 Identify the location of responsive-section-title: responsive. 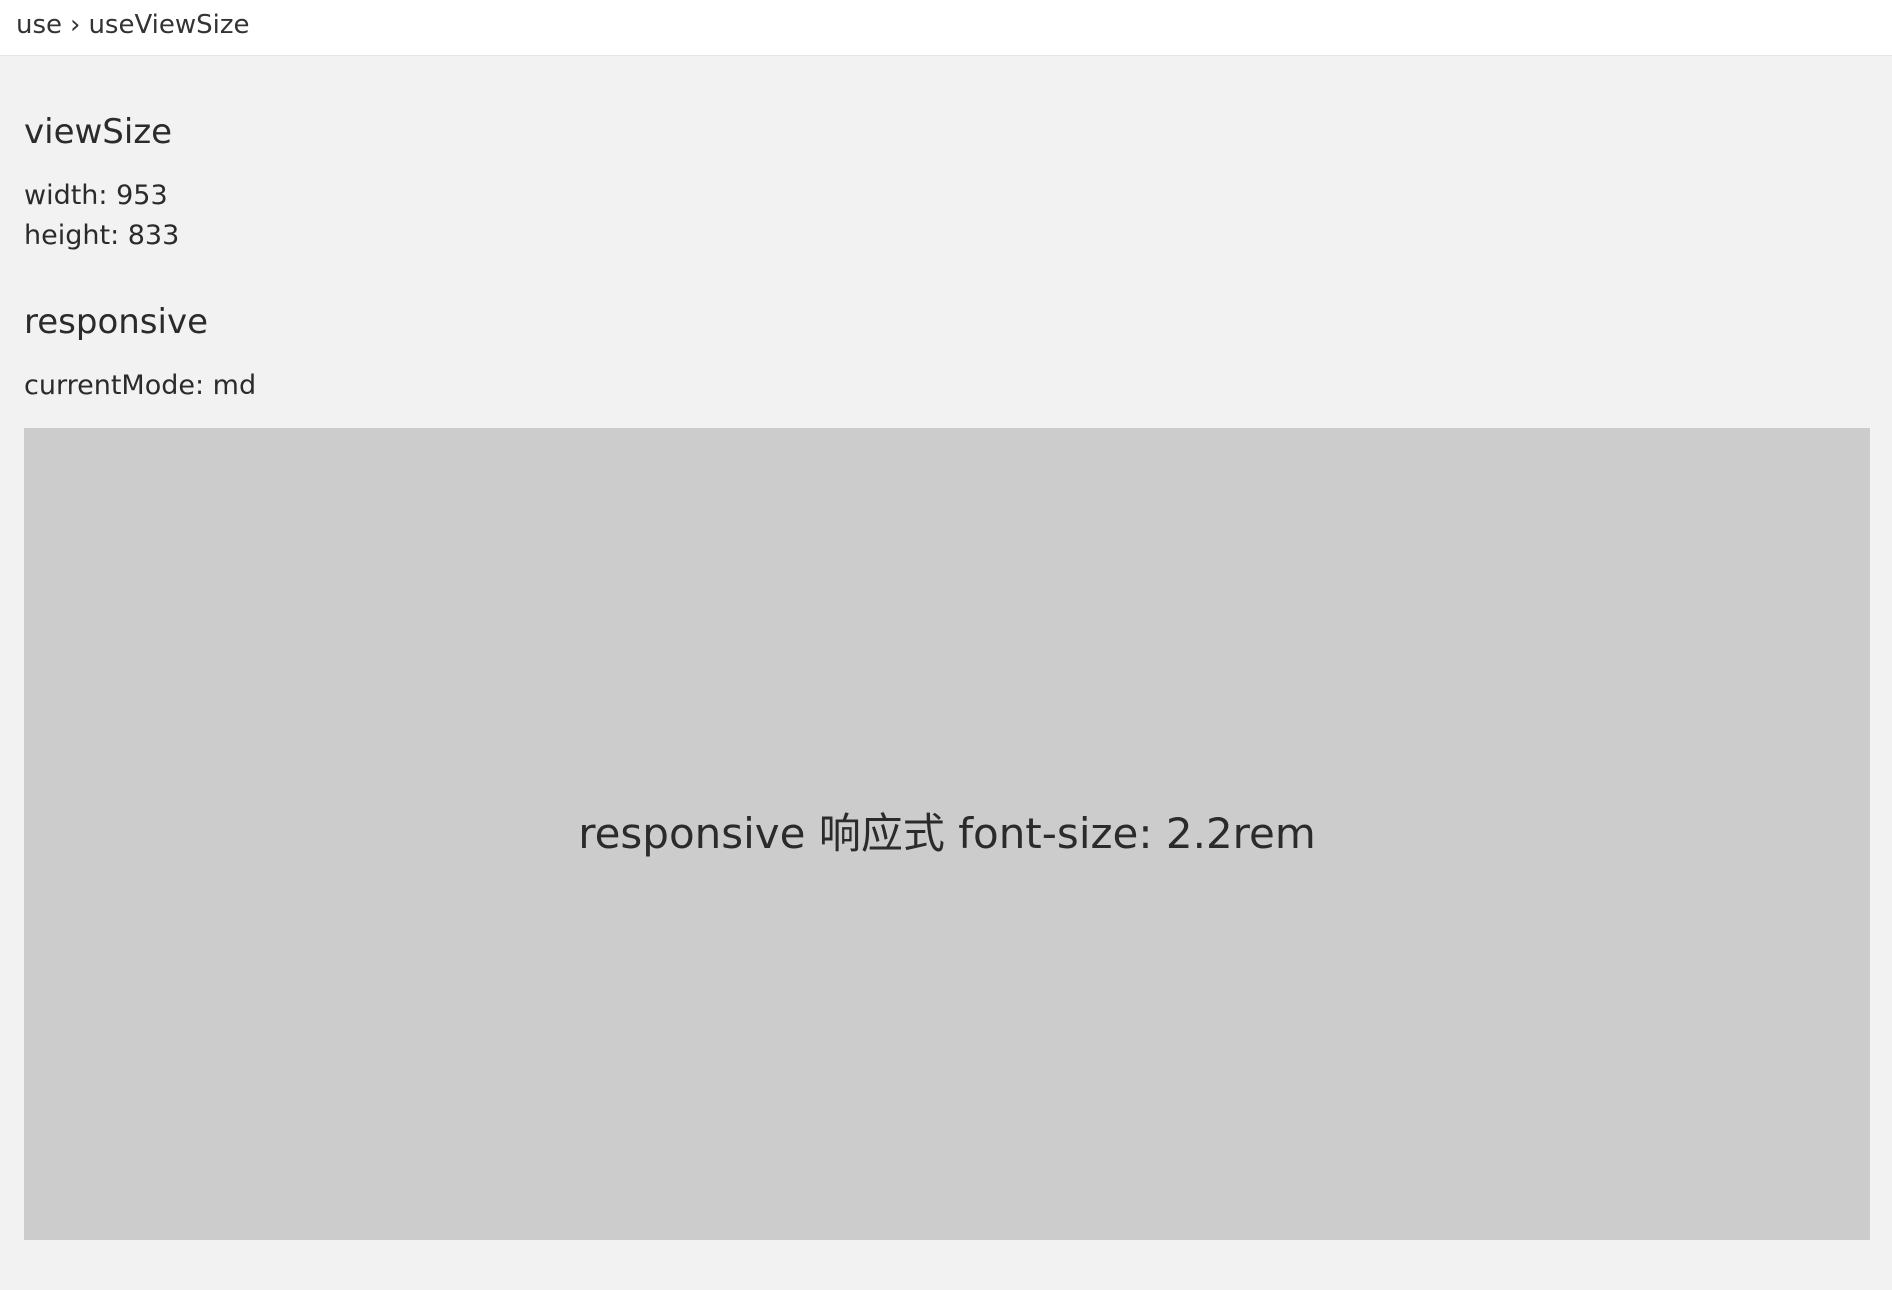
(116, 322).